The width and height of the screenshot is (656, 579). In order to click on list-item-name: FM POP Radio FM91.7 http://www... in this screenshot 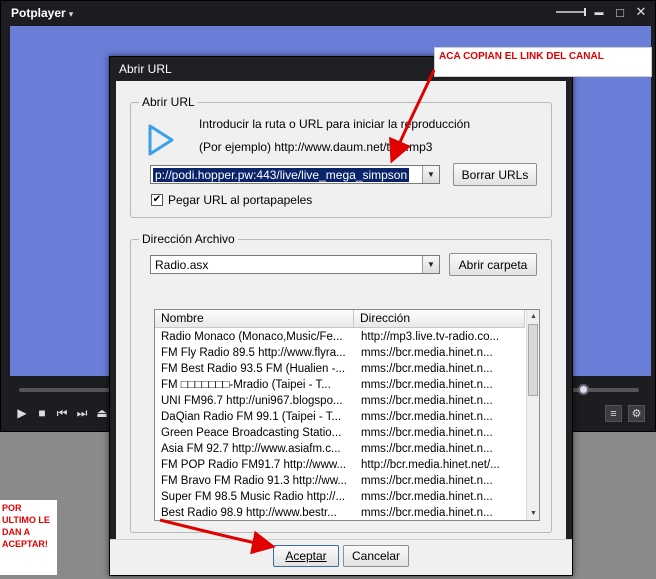, I will do `click(254, 465)`.